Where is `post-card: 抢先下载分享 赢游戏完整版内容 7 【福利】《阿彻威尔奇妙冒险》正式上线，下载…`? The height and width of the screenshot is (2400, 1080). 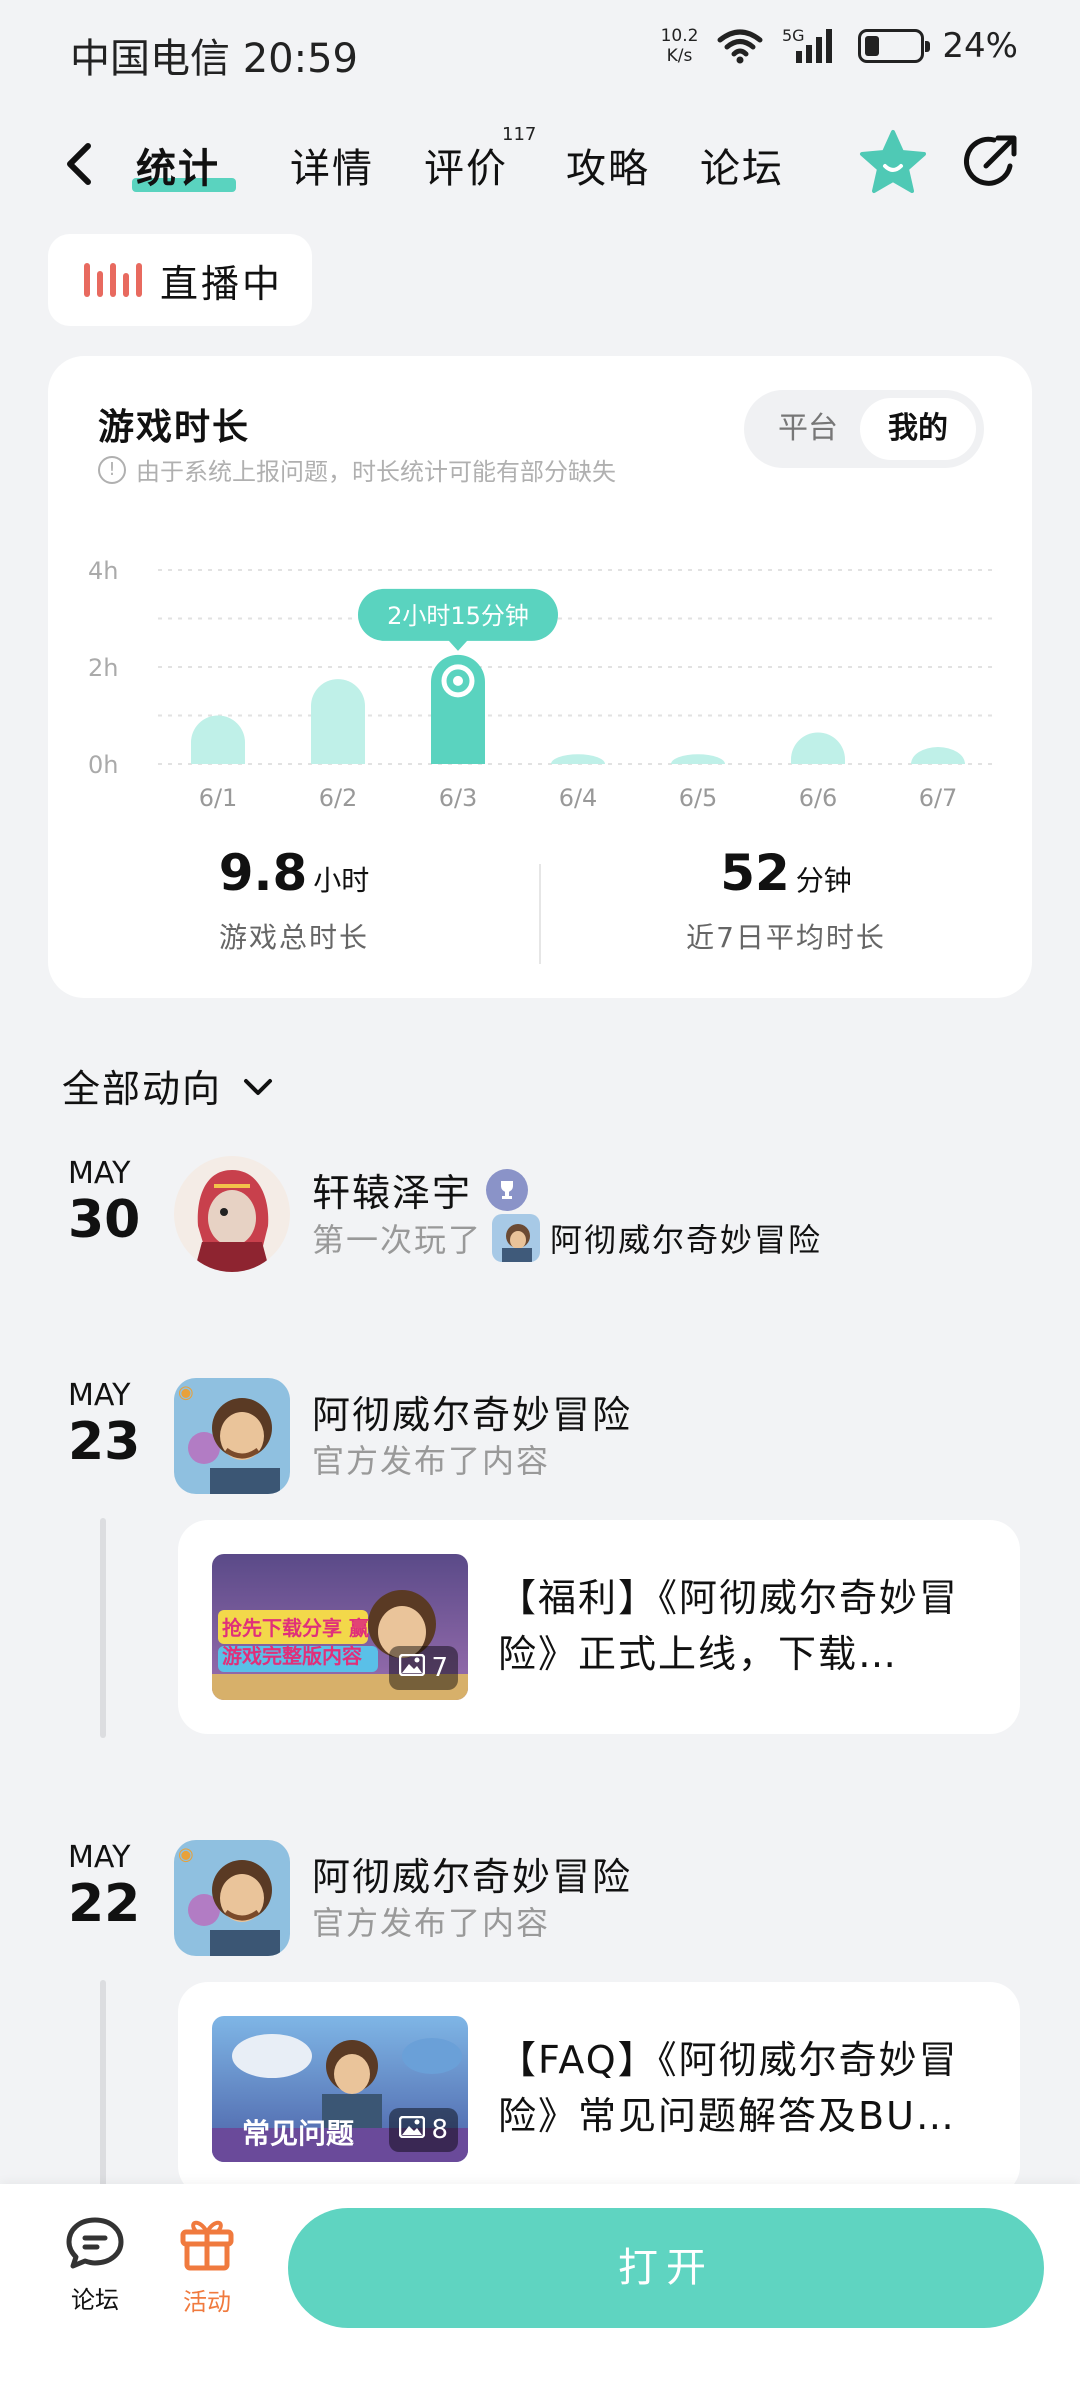
post-card: 抢先下载分享 赢游戏完整版内容 7 【福利】《阿彻威尔奇妙冒险》正式上线，下载… is located at coordinates (599, 1627).